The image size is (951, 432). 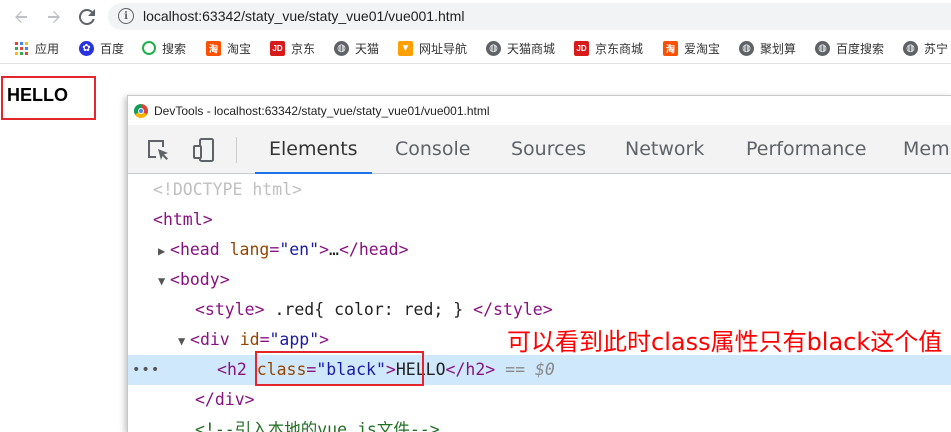 I want to click on highlight-box, so click(x=48, y=98).